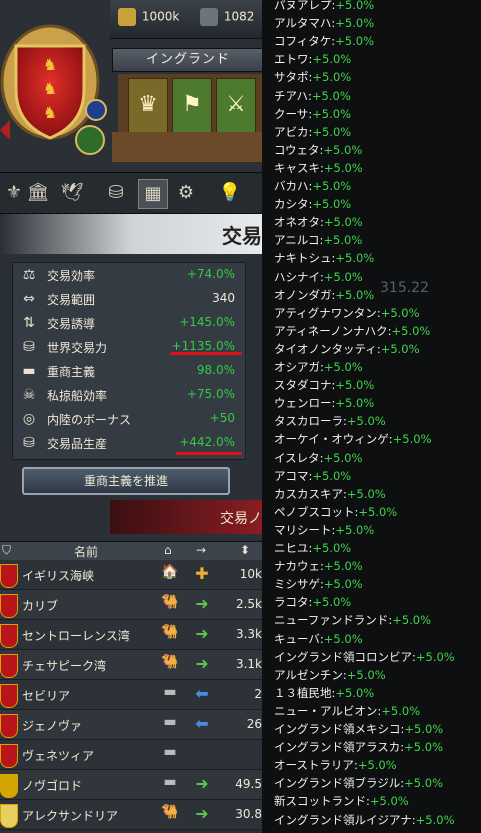 The height and width of the screenshot is (833, 481). Describe the element at coordinates (303, 41) in the screenshot. I see `tooltip-entry-name: コフィタケ` at that location.